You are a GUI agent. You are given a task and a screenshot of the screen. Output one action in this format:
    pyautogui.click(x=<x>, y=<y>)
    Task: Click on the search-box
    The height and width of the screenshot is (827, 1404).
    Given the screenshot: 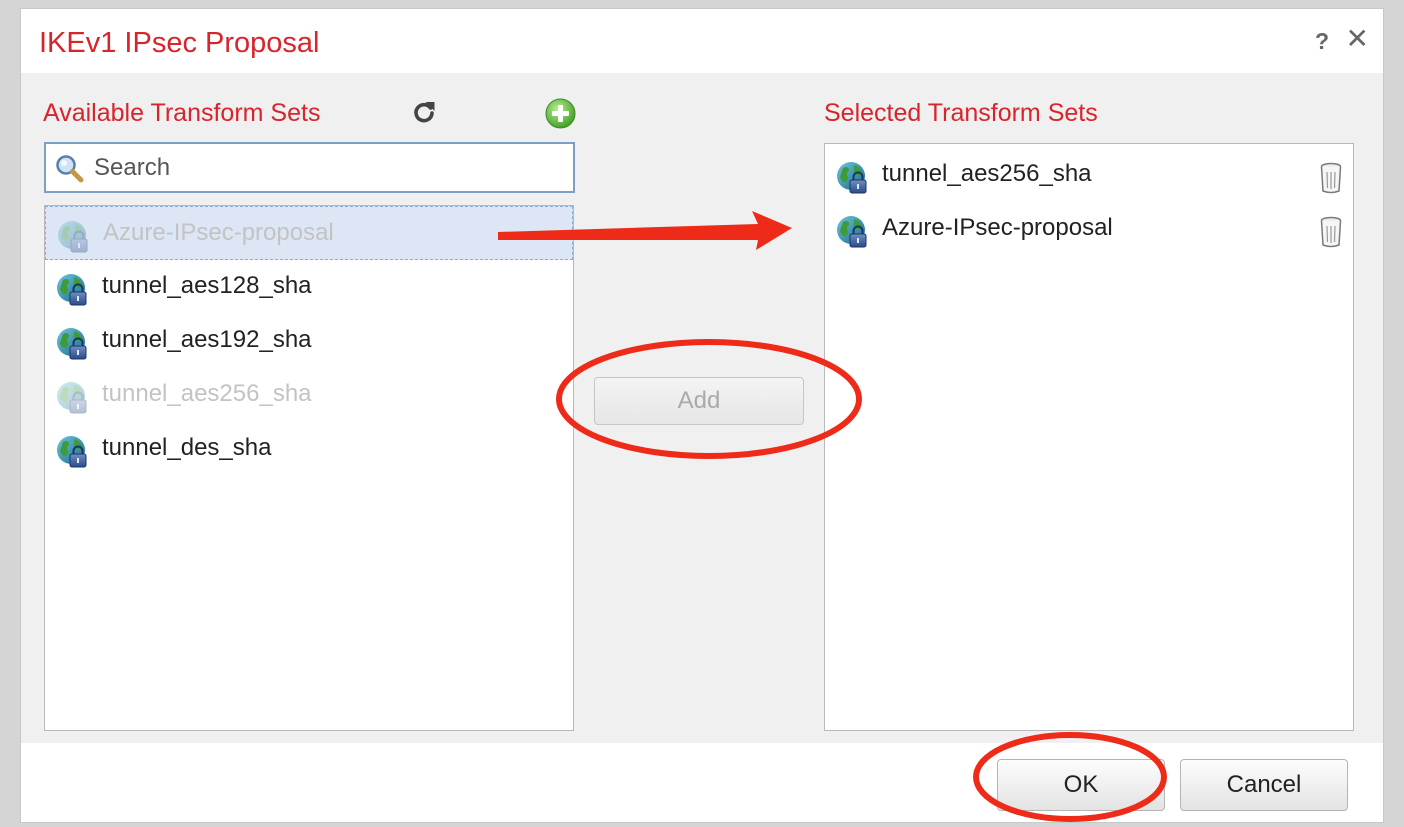 What is the action you would take?
    pyautogui.click(x=309, y=167)
    